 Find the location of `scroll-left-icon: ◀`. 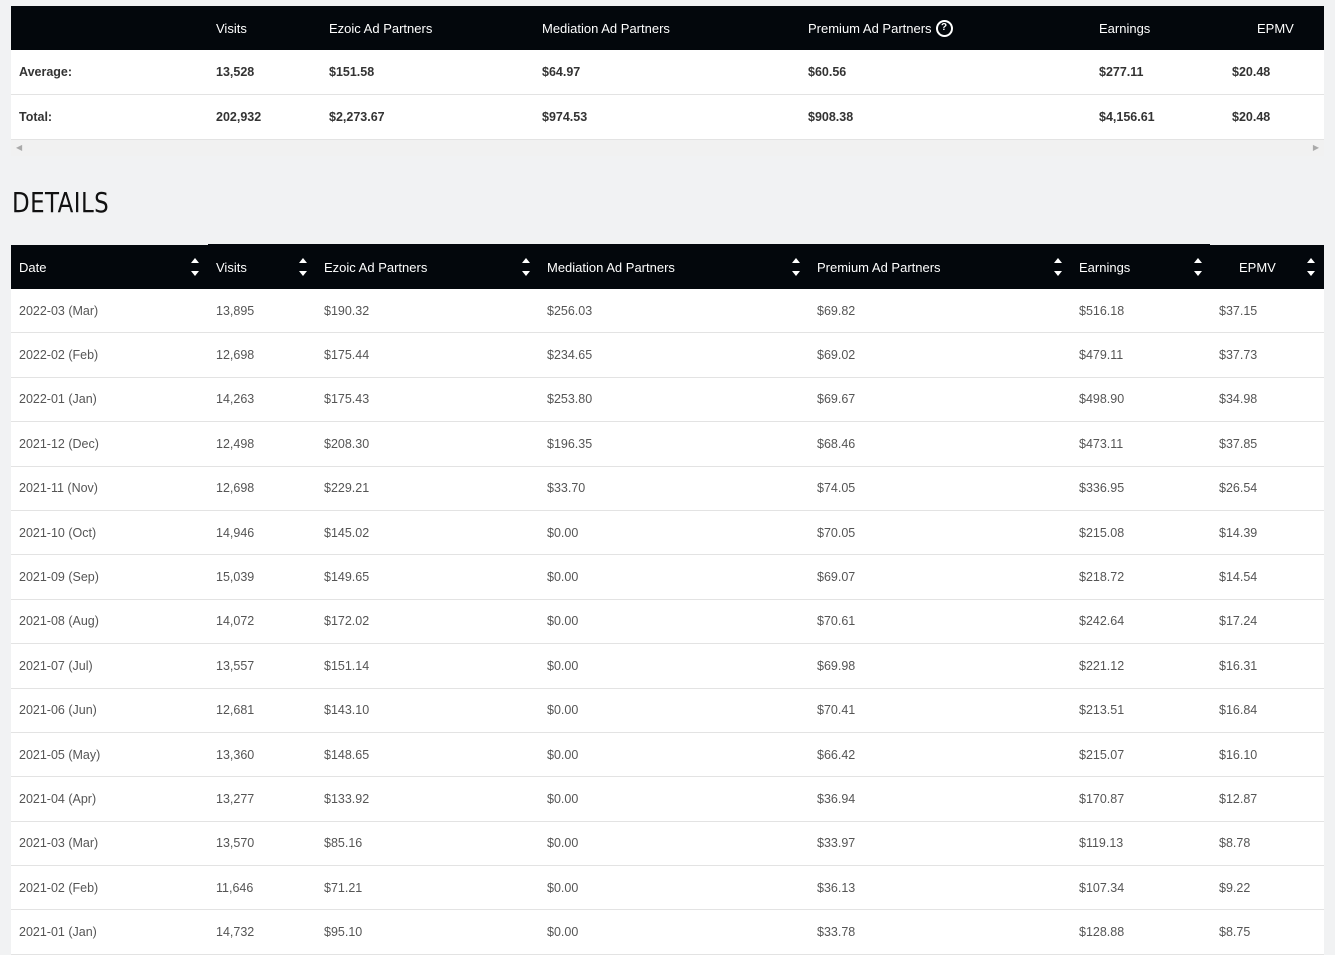

scroll-left-icon: ◀ is located at coordinates (19, 147).